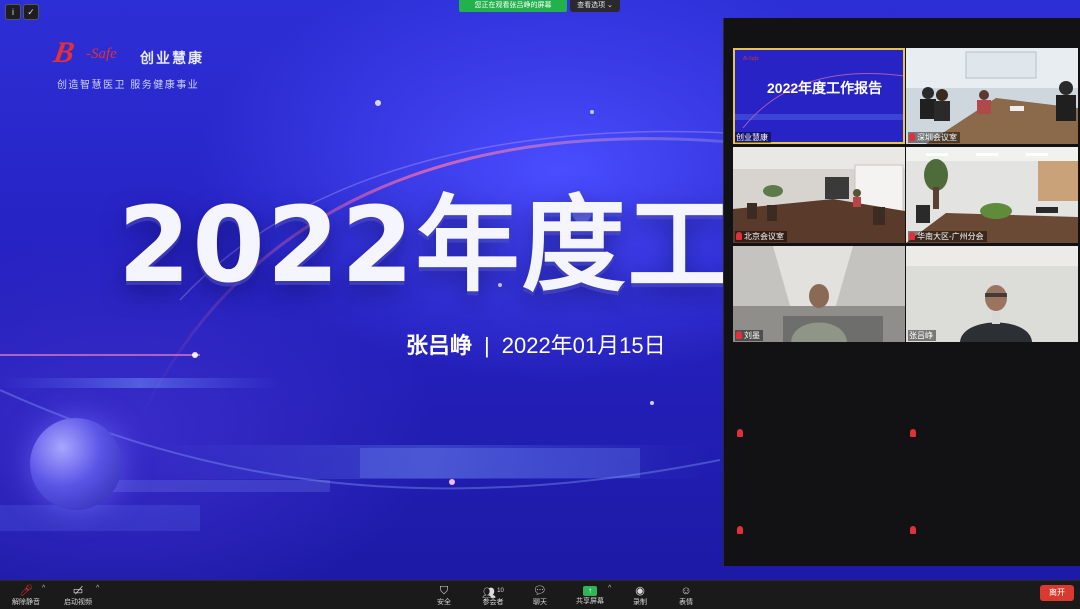 The height and width of the screenshot is (609, 1080). I want to click on shield-check-icon: ✓, so click(31, 12).